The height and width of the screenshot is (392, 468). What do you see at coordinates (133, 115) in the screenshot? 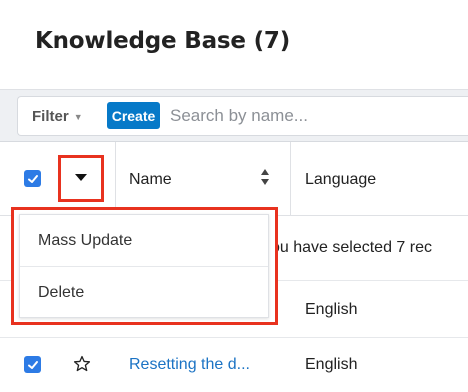
I see `create-button: Create` at bounding box center [133, 115].